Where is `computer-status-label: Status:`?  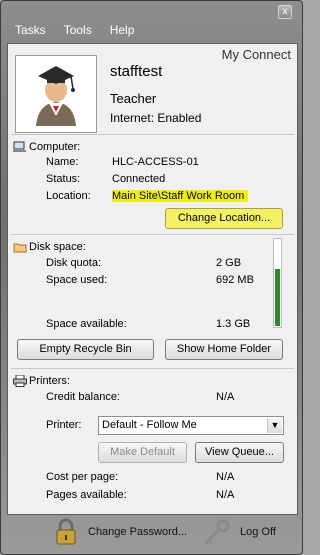 computer-status-label: Status: is located at coordinates (63, 179).